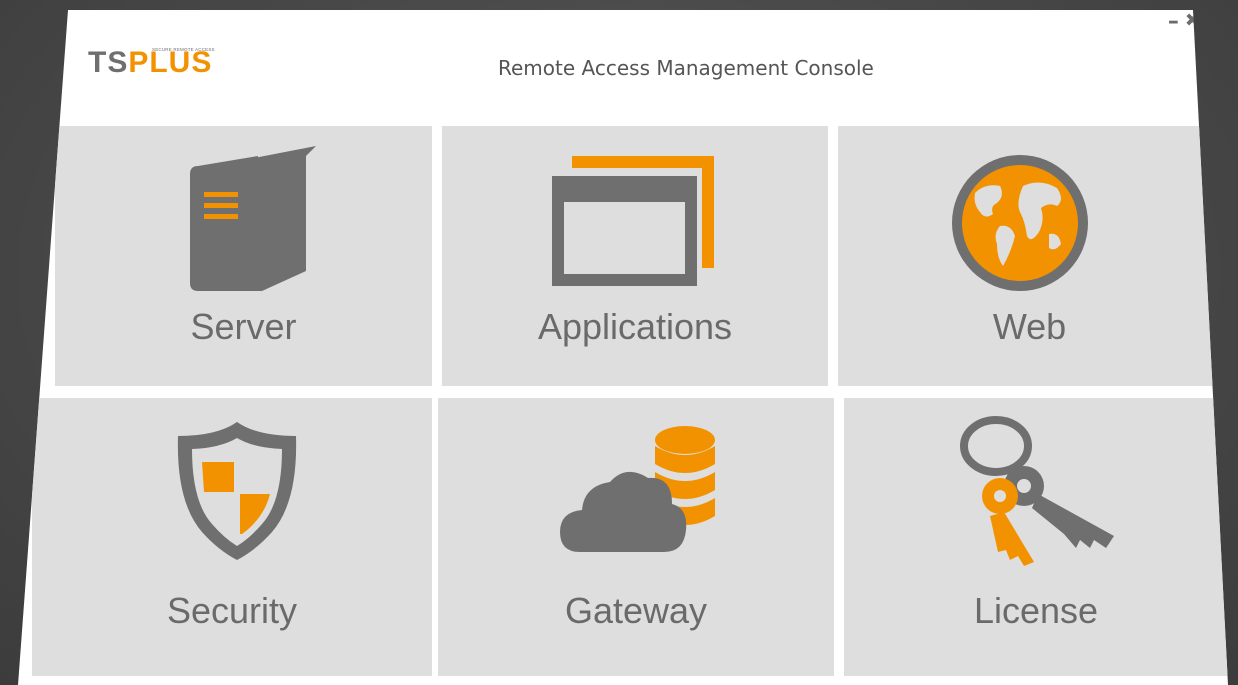 The image size is (1238, 685). What do you see at coordinates (633, 221) in the screenshot?
I see `applications-icon` at bounding box center [633, 221].